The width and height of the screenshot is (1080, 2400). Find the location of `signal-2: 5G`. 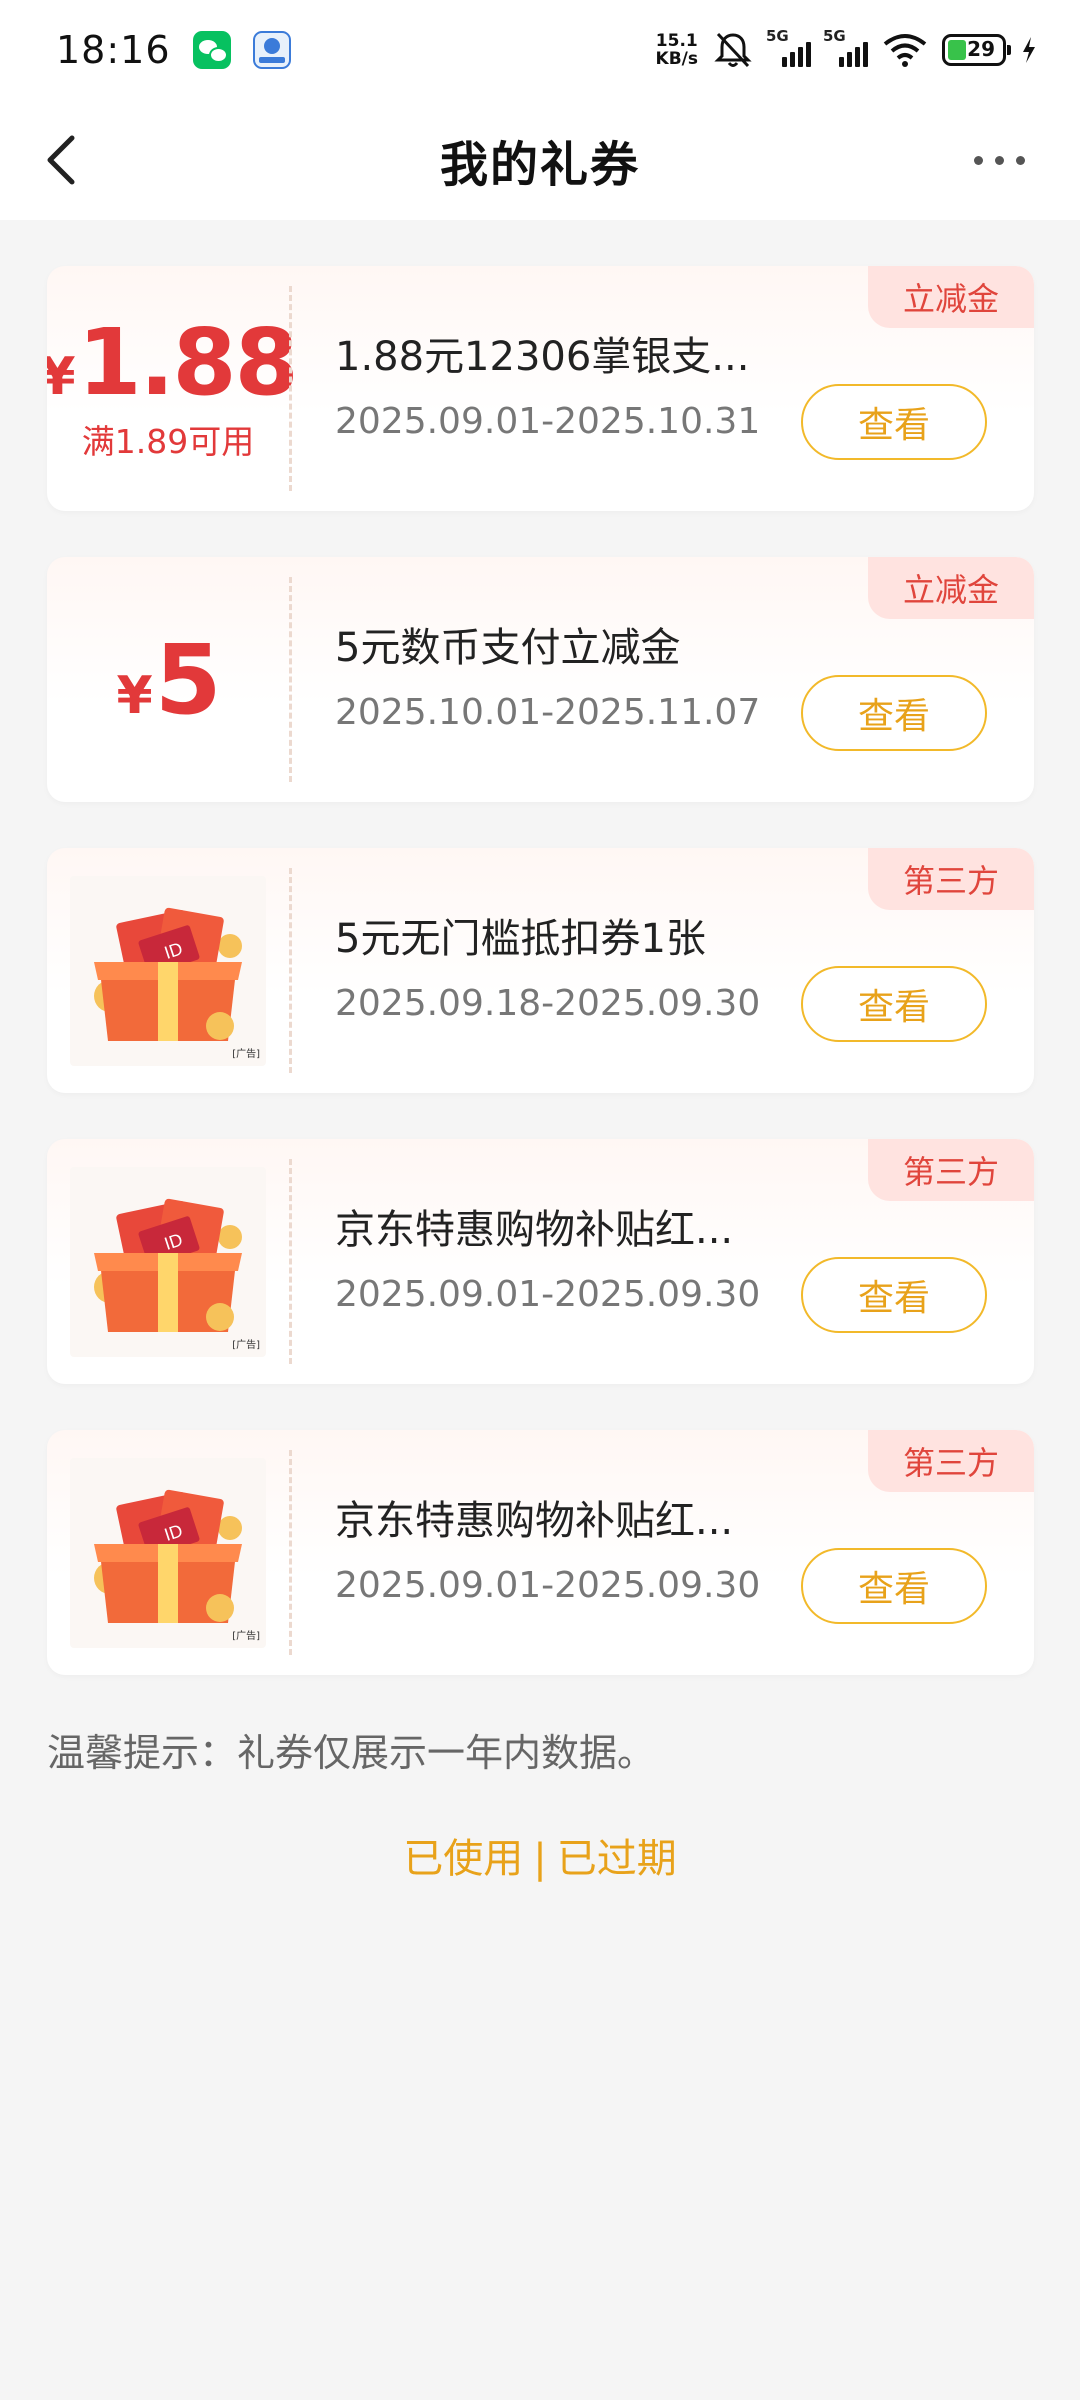

signal-2: 5G is located at coordinates (845, 47).